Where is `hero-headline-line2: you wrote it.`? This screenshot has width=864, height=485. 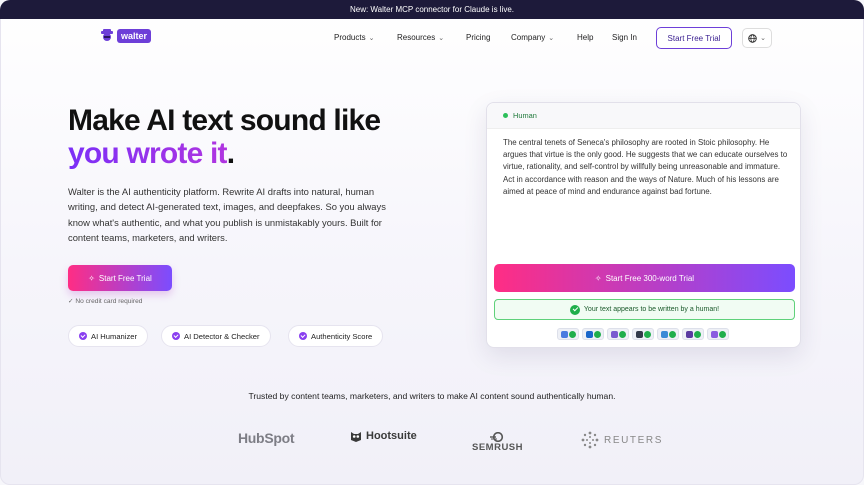 hero-headline-line2: you wrote it. is located at coordinates (151, 153).